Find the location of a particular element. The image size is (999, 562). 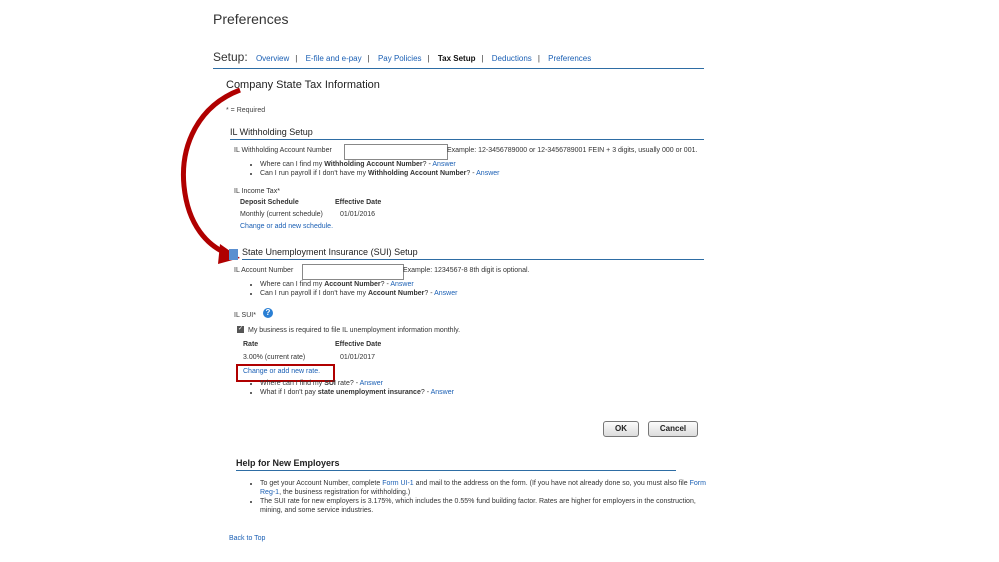

back-to-top-link: Back to Top is located at coordinates (247, 538).